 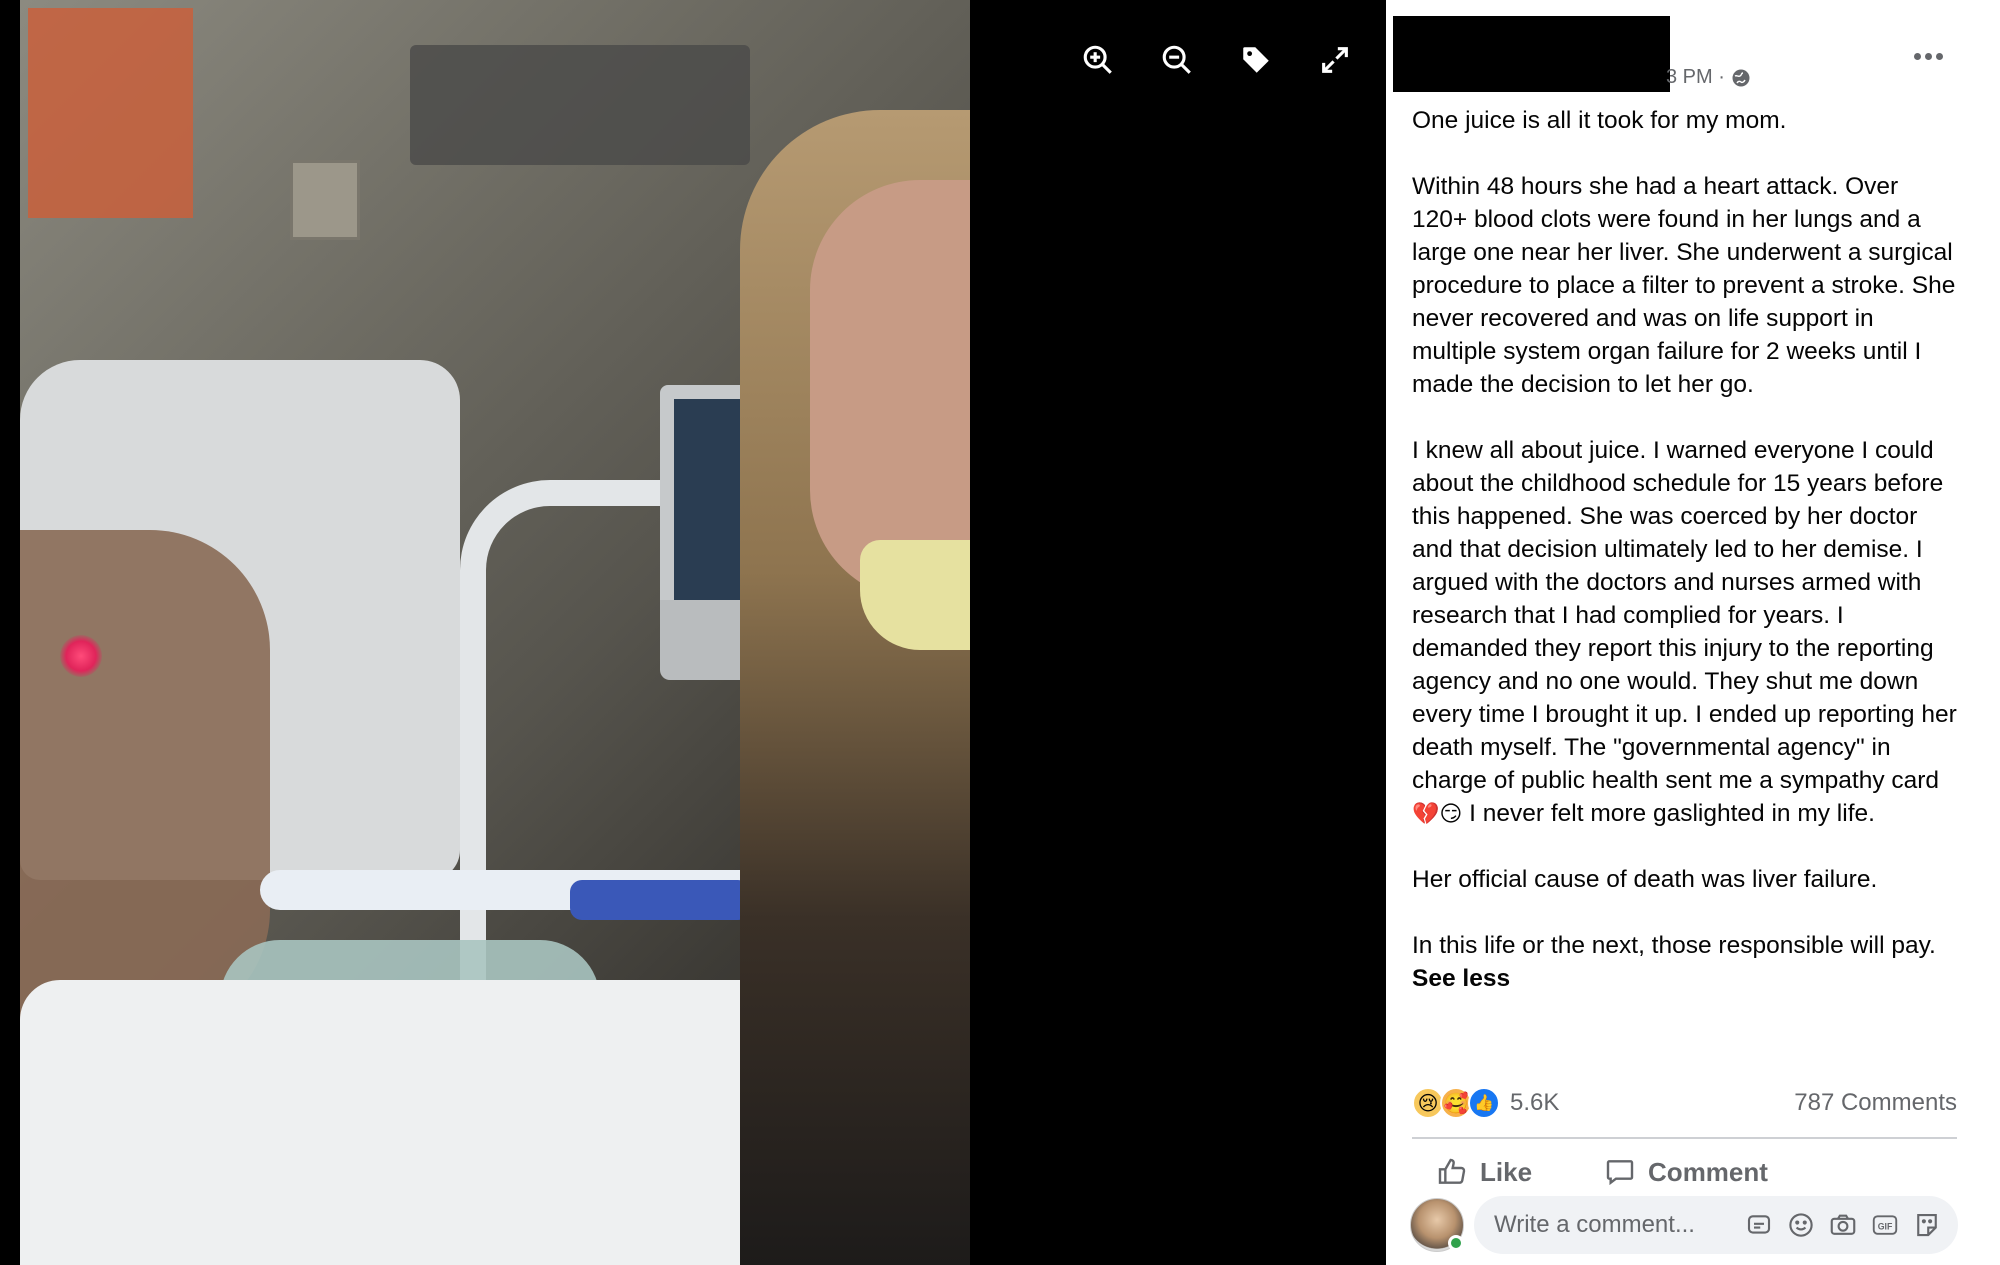 I want to click on avatar-sticker-icon, so click(x=1927, y=1225).